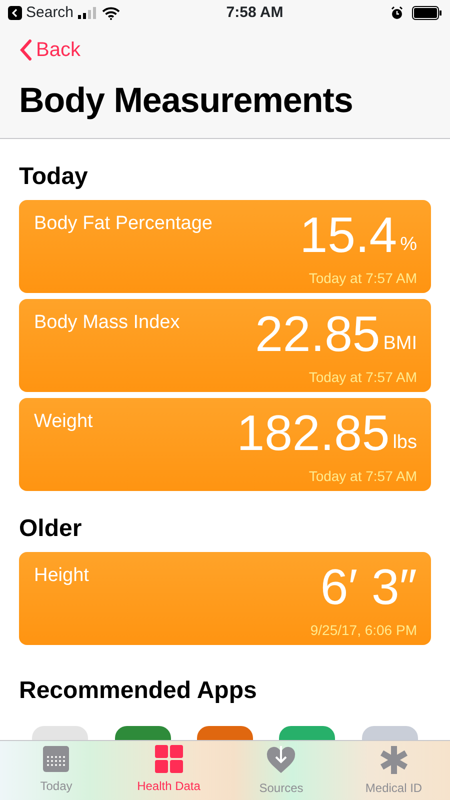 The width and height of the screenshot is (450, 800). I want to click on tab: Sources, so click(281, 770).